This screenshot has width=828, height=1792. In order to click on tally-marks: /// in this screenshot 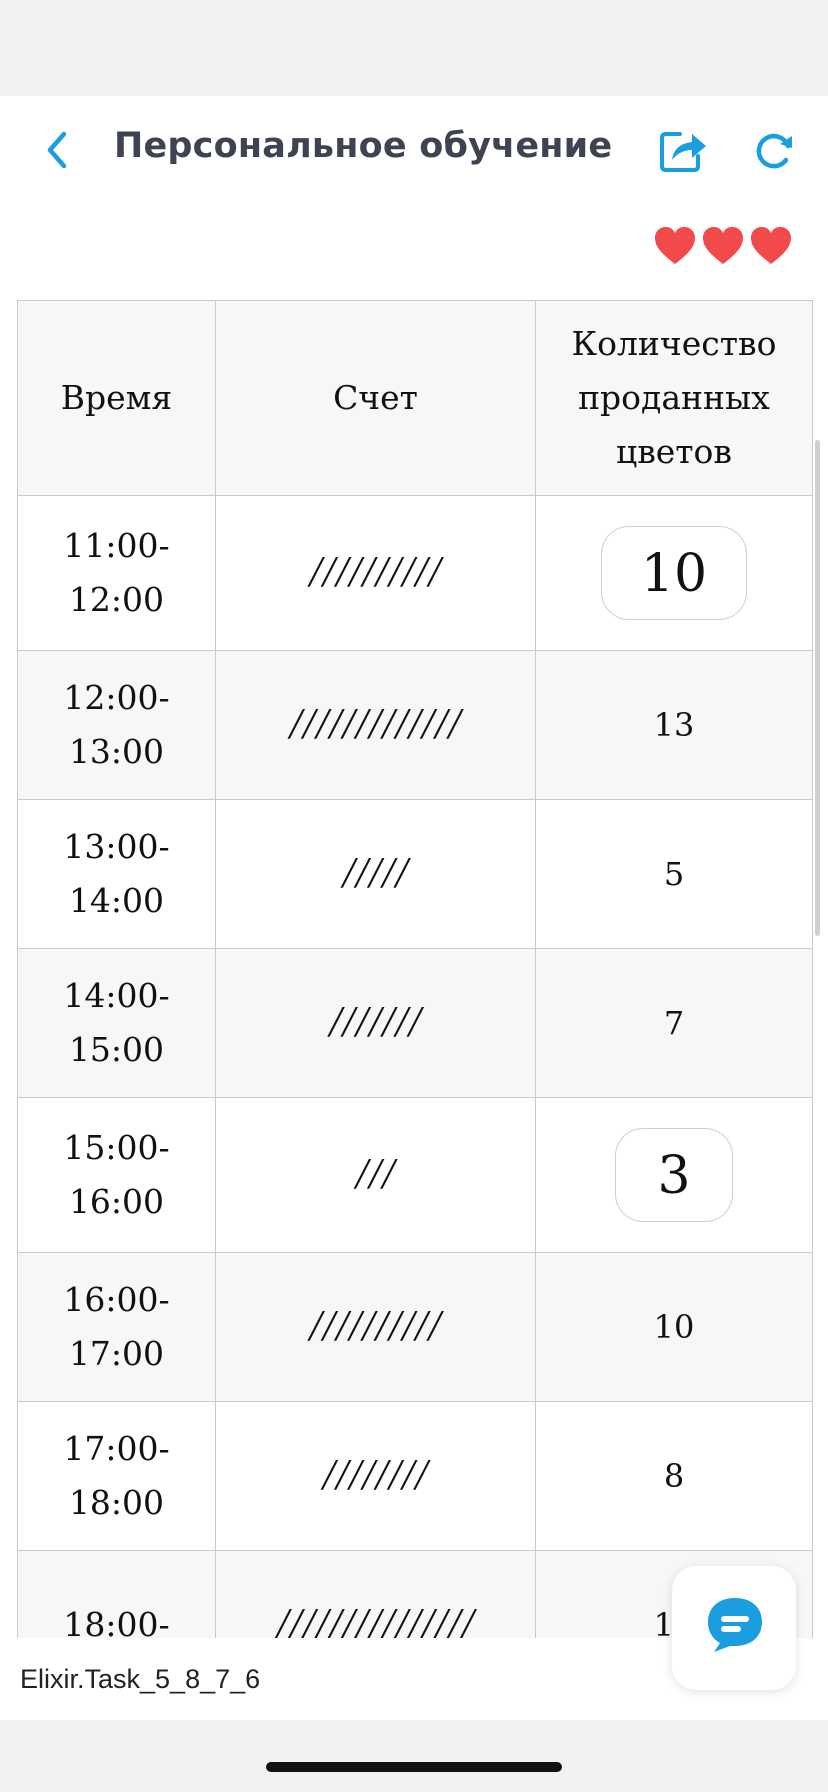, I will do `click(375, 1173)`.